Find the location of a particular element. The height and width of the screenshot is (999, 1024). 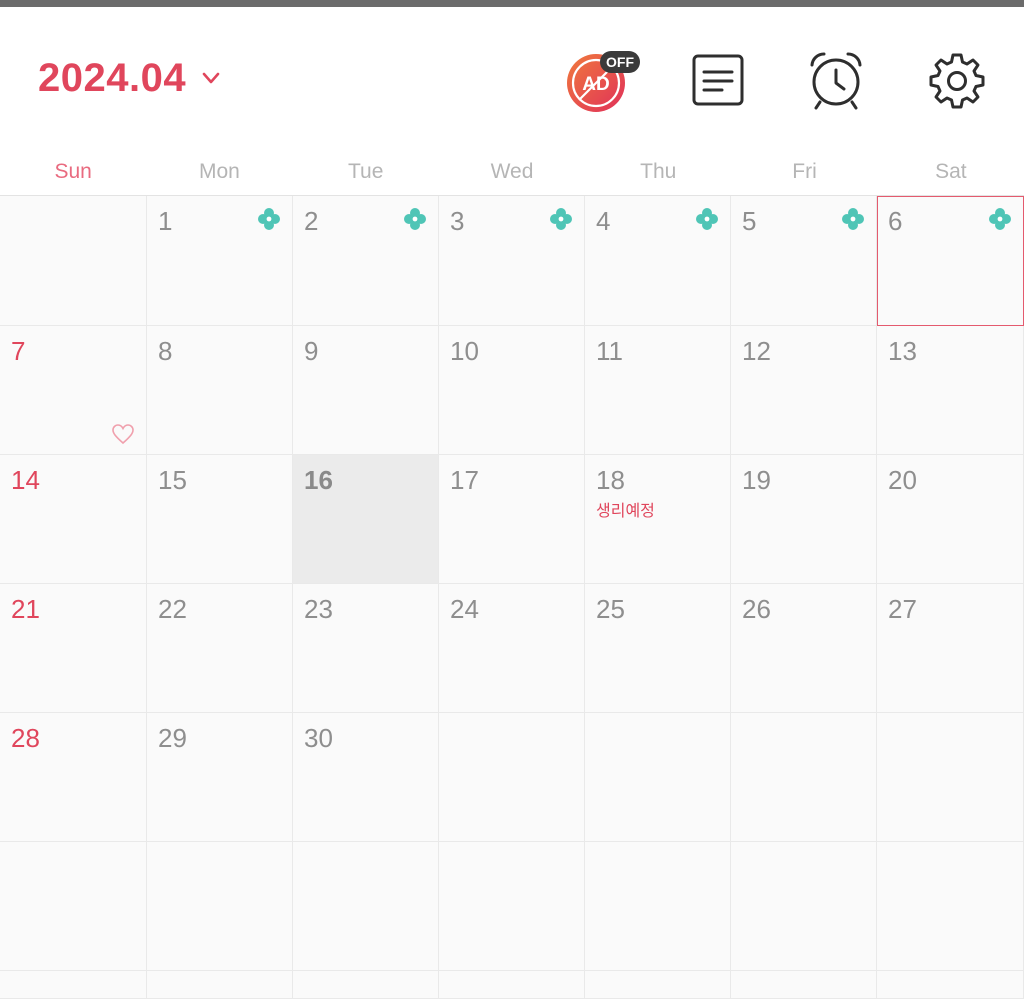

calendar-day-cell: 30 is located at coordinates (366, 777).